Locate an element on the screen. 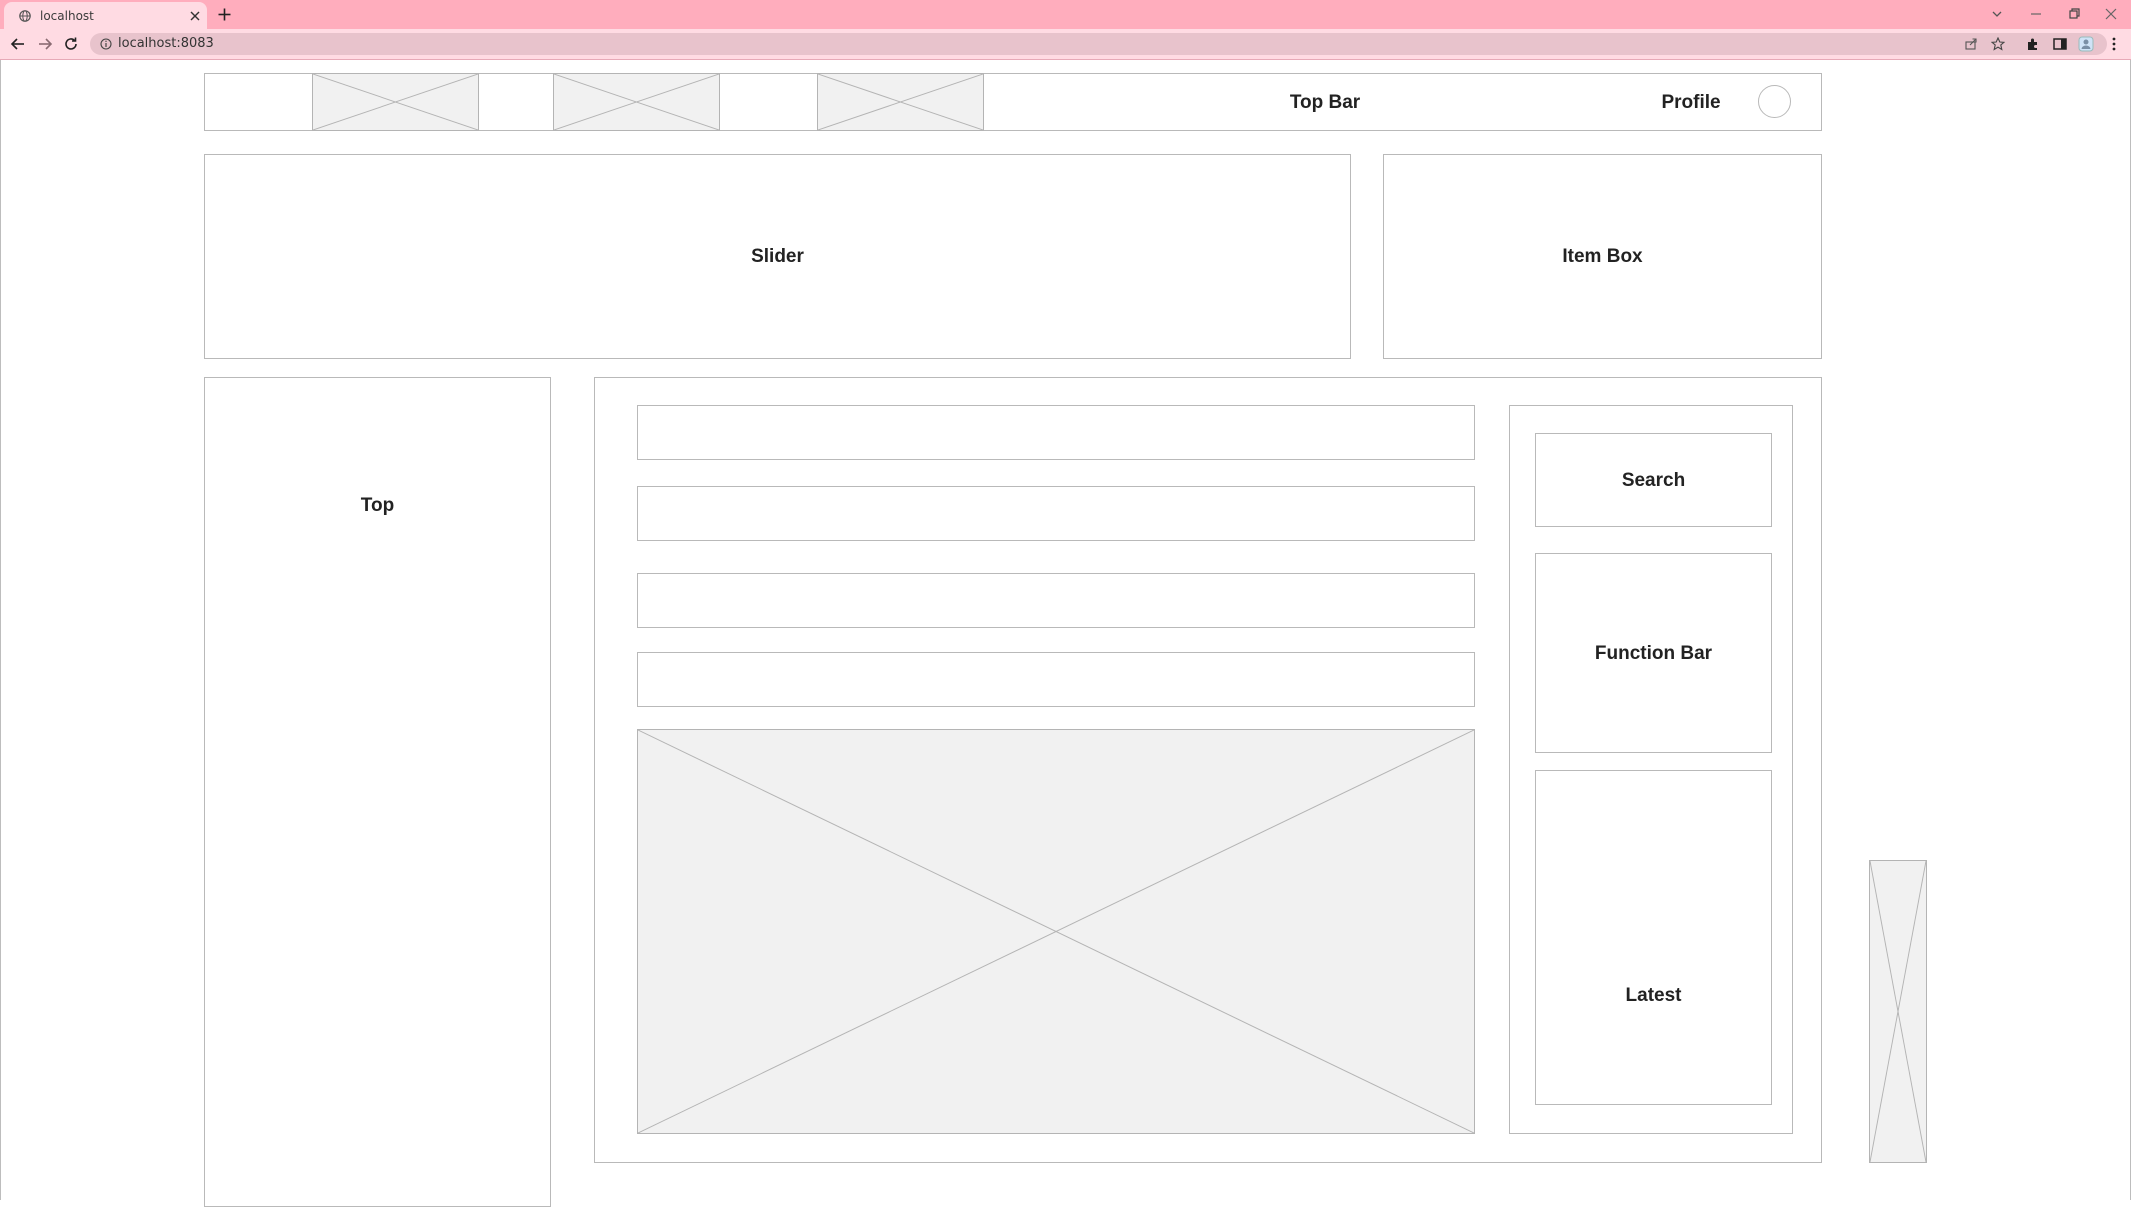 This screenshot has height=1207, width=2131. top-bar-label: Top Bar is located at coordinates (1325, 102).